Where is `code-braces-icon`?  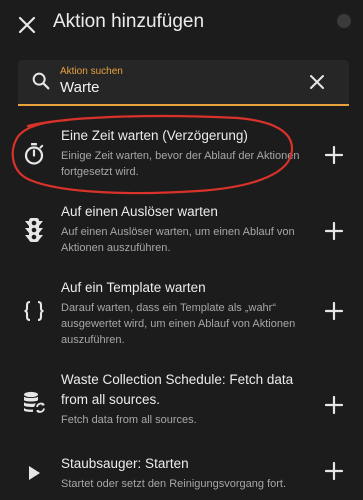
code-braces-icon is located at coordinates (34, 311).